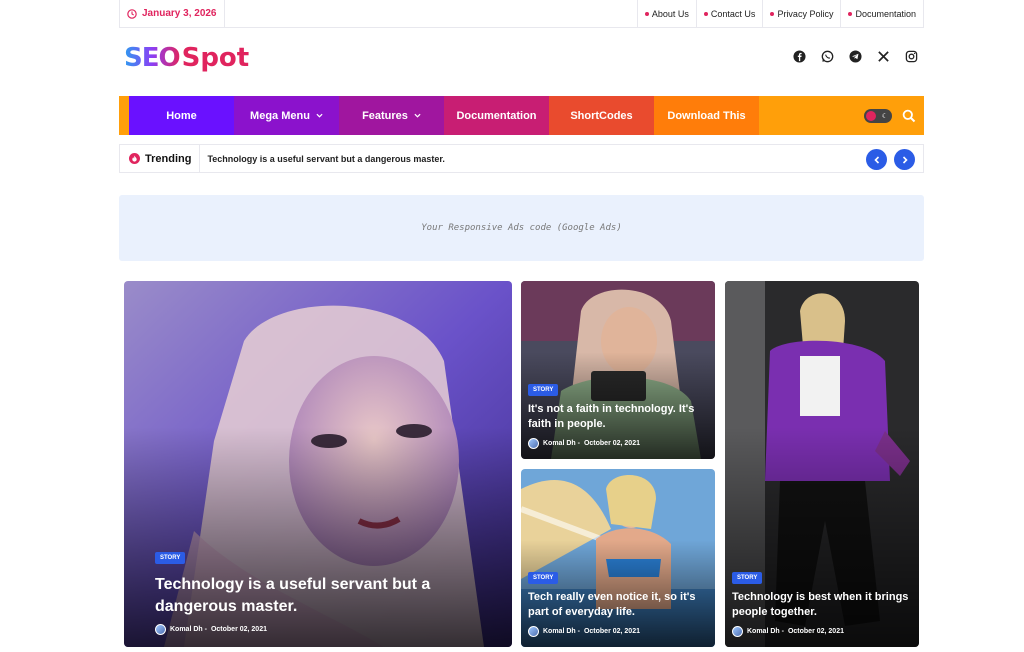  I want to click on current-date: January 3, 2026, so click(172, 13).